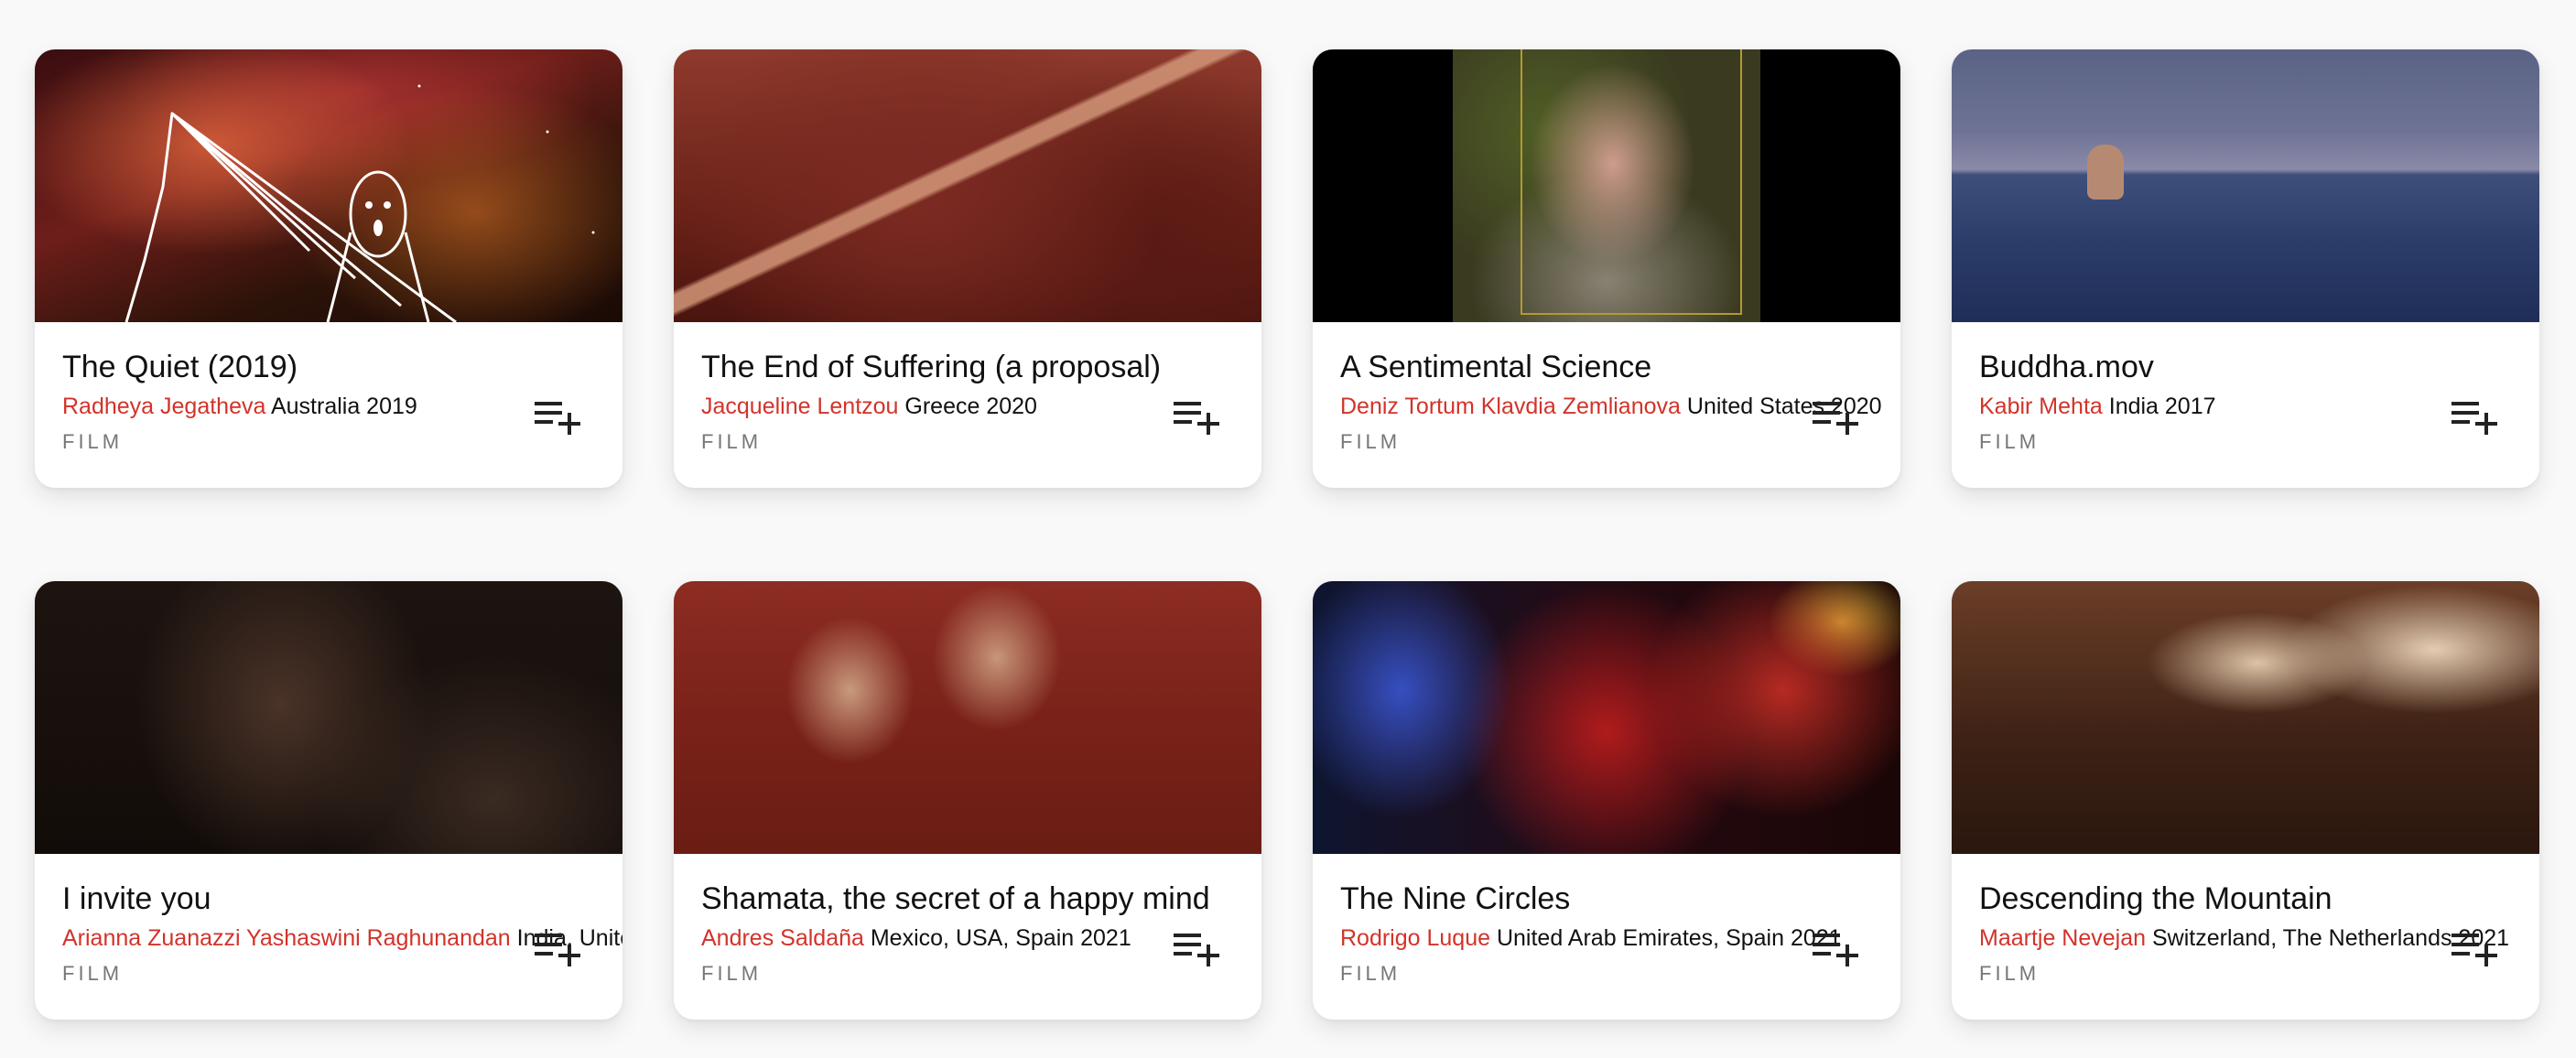 The width and height of the screenshot is (2576, 1058). I want to click on thumbnail-figure, so click(2106, 172).